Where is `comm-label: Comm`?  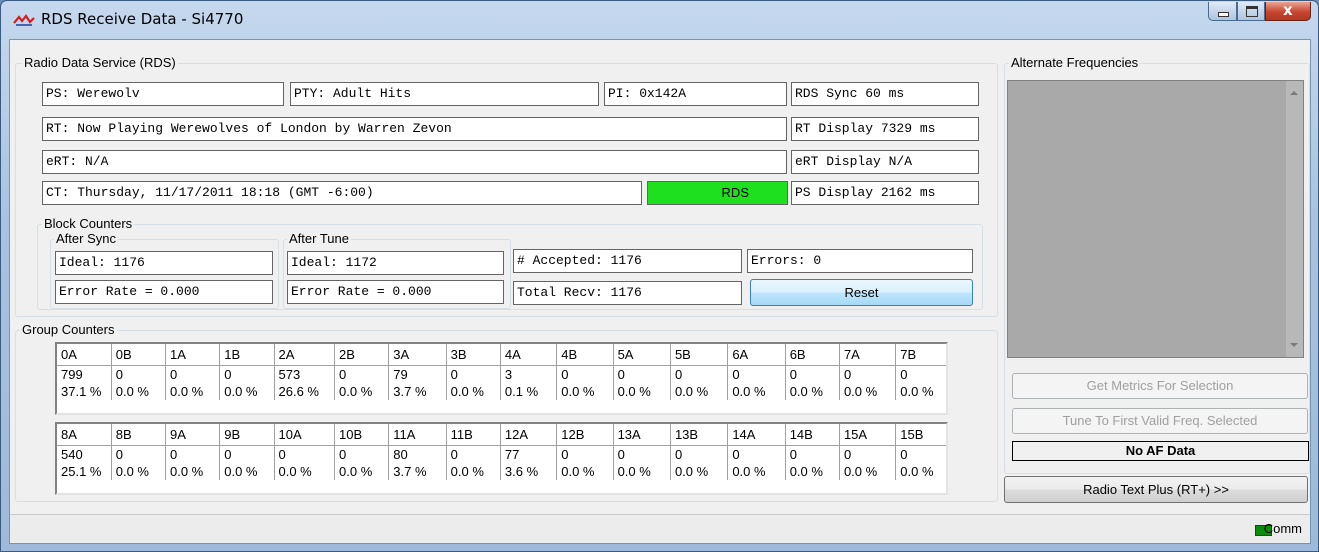 comm-label: Comm is located at coordinates (1282, 528).